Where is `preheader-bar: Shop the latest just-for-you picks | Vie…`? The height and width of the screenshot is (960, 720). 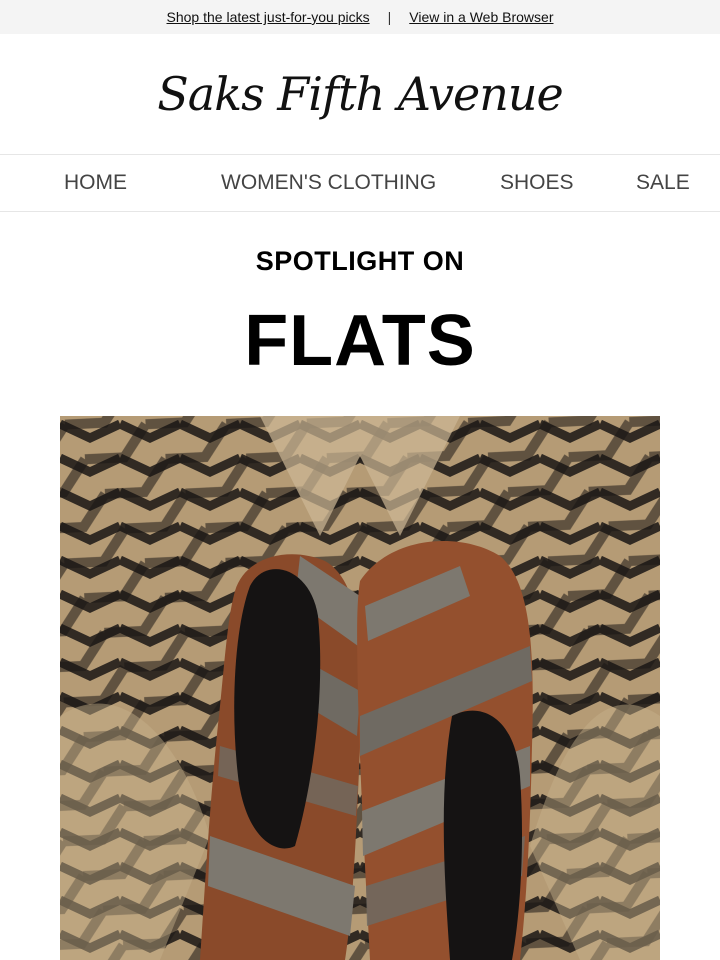 preheader-bar: Shop the latest just-for-you picks | Vie… is located at coordinates (360, 17).